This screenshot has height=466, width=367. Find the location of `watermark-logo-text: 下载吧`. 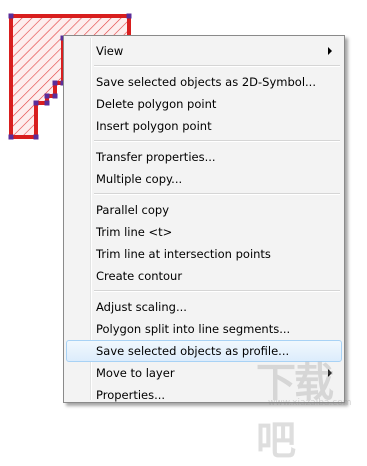

watermark-logo-text: 下载吧 is located at coordinates (295, 411).